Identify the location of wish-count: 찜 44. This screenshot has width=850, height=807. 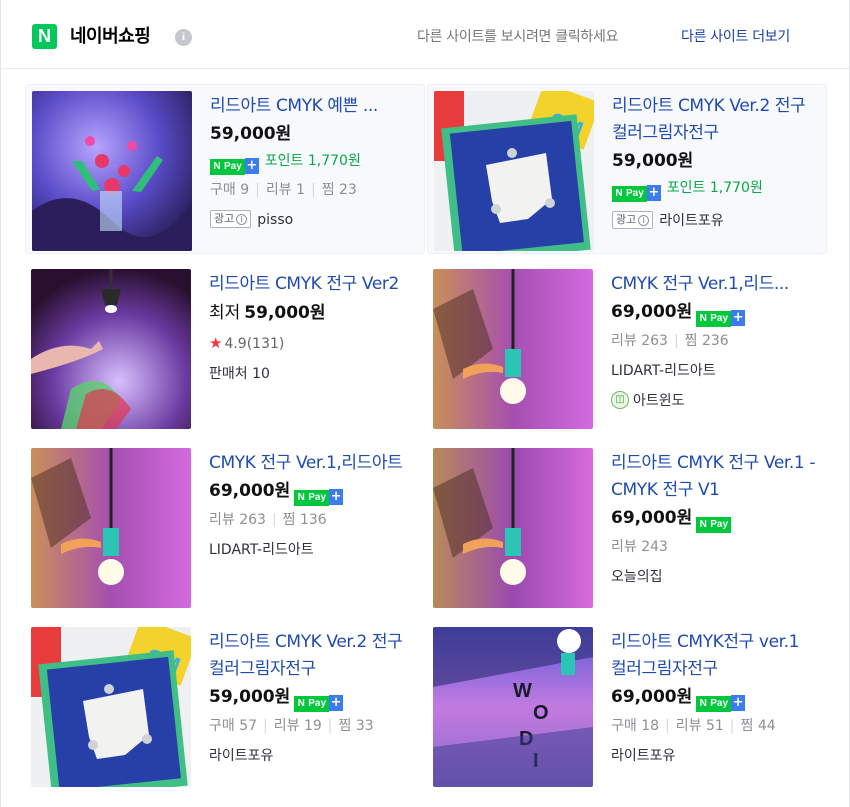
(758, 726).